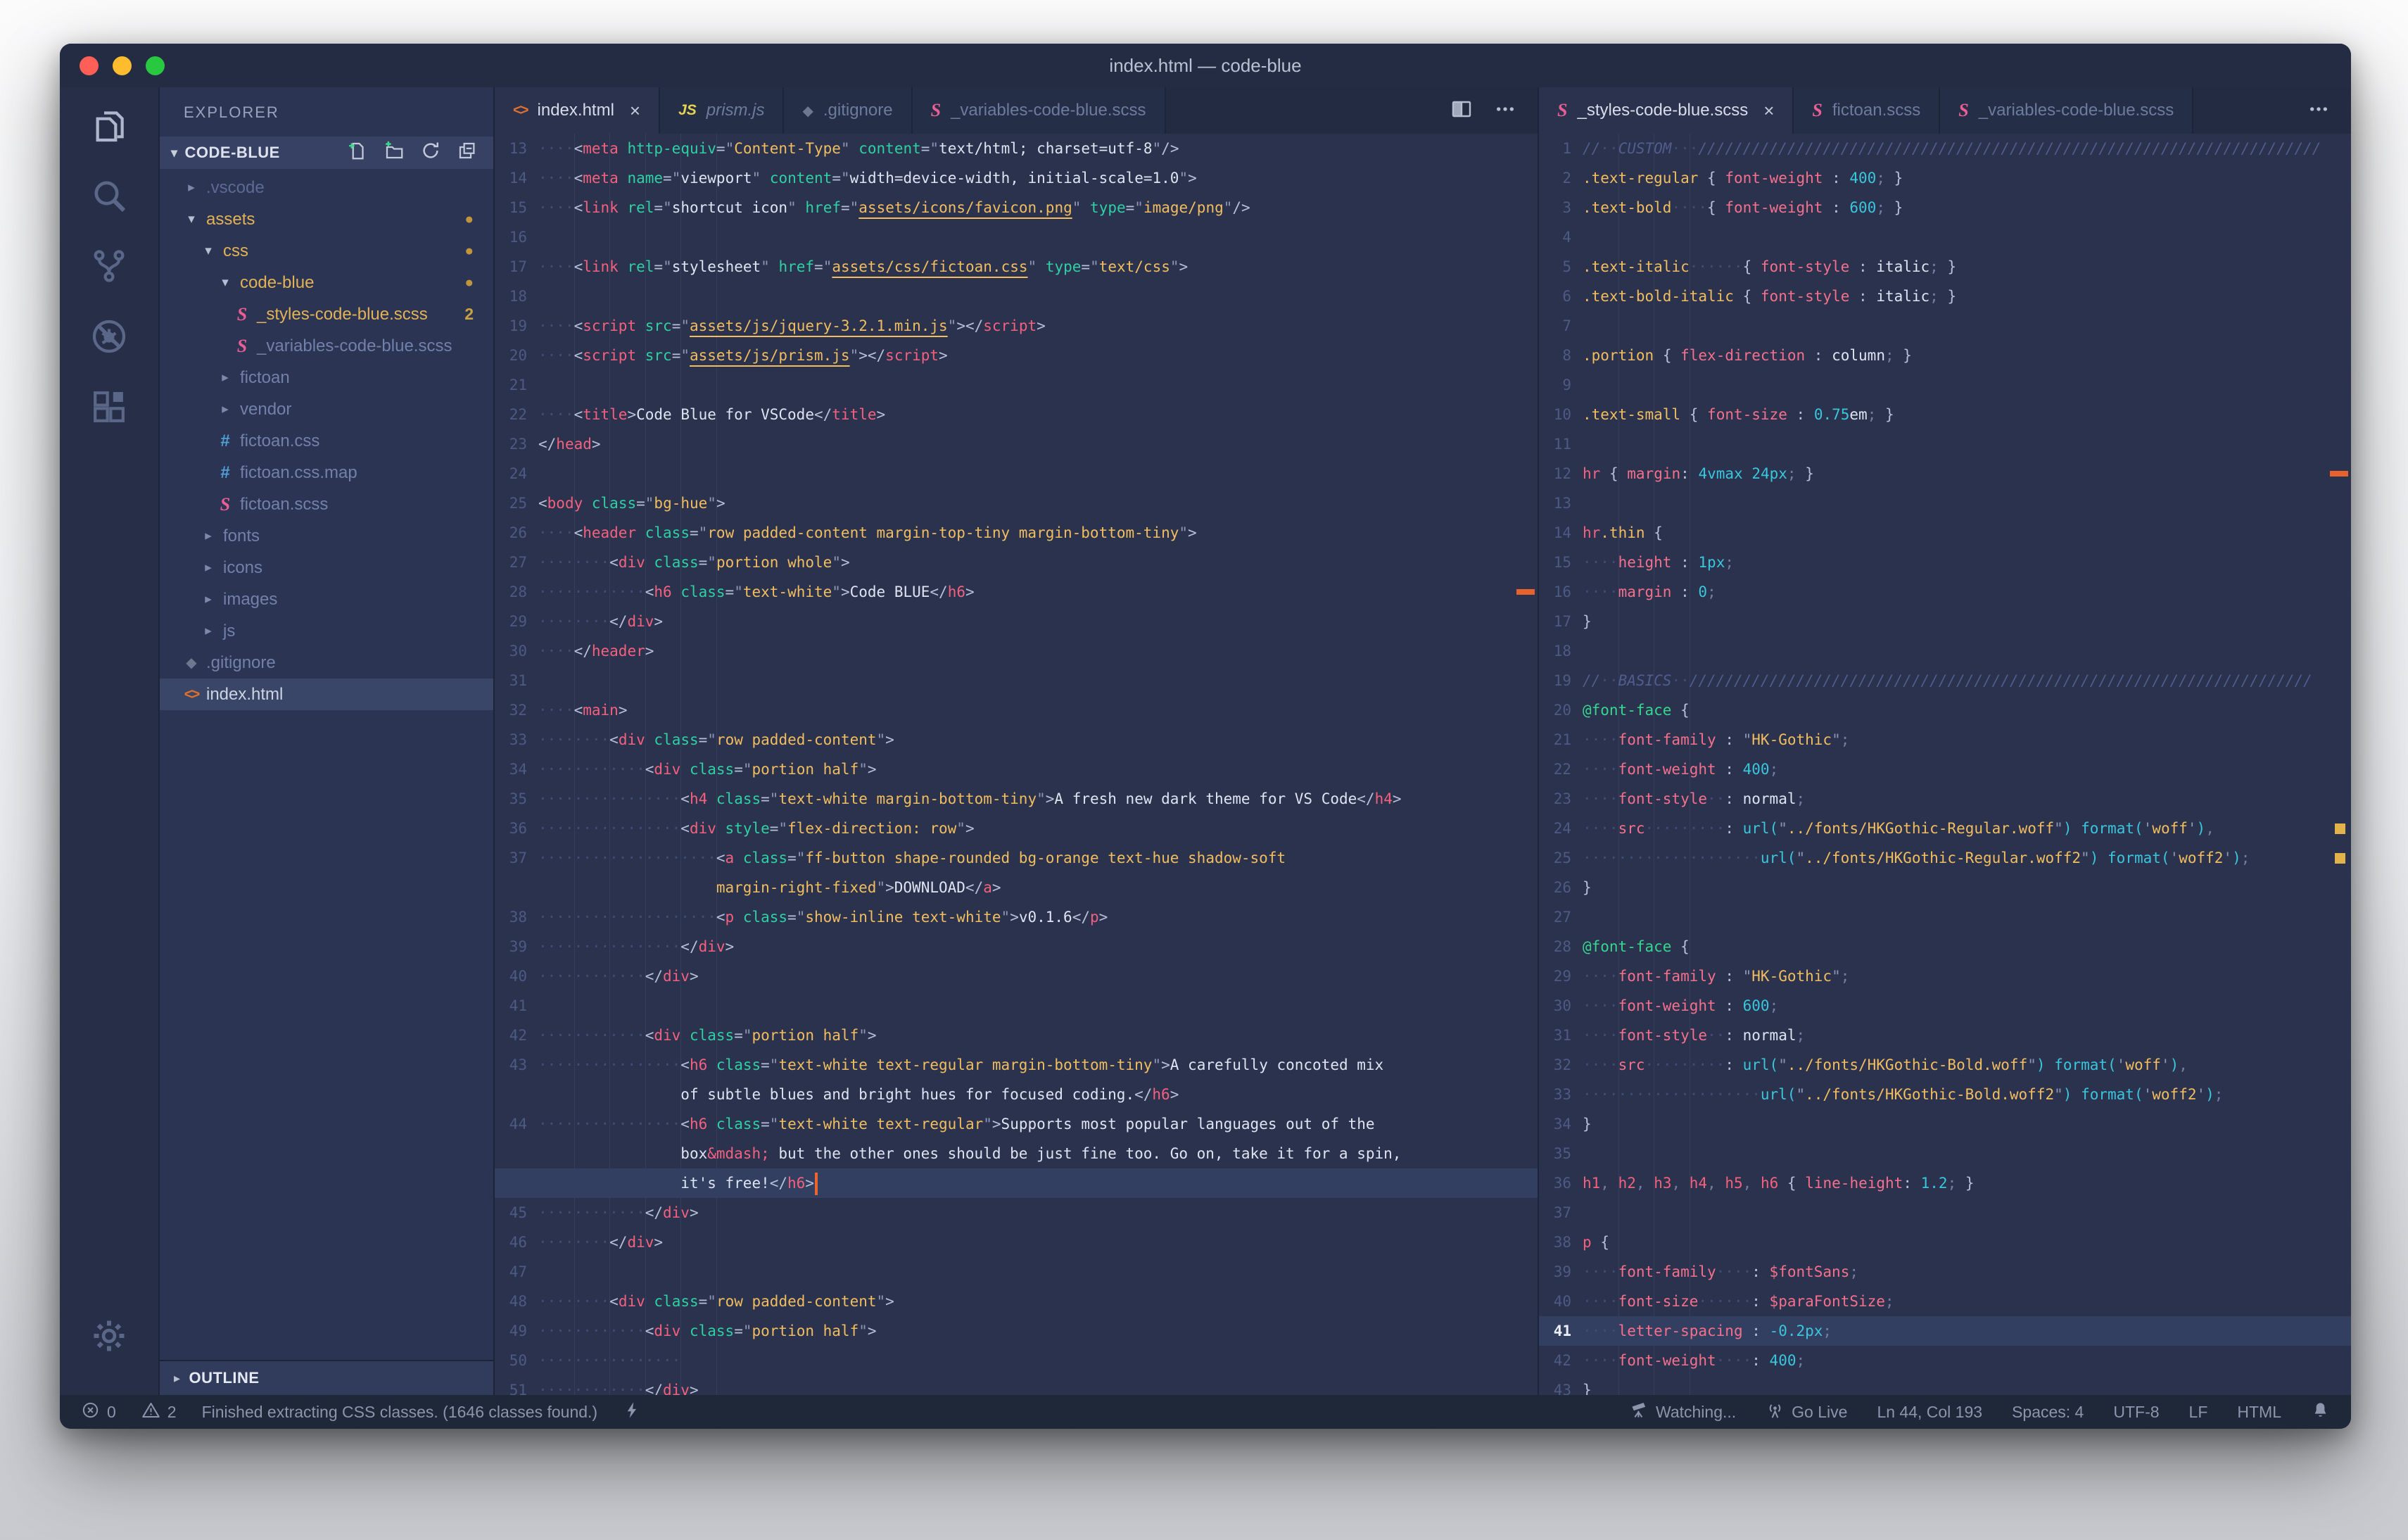 The height and width of the screenshot is (1540, 2408). I want to click on outline-title: OUTLINE, so click(224, 1378).